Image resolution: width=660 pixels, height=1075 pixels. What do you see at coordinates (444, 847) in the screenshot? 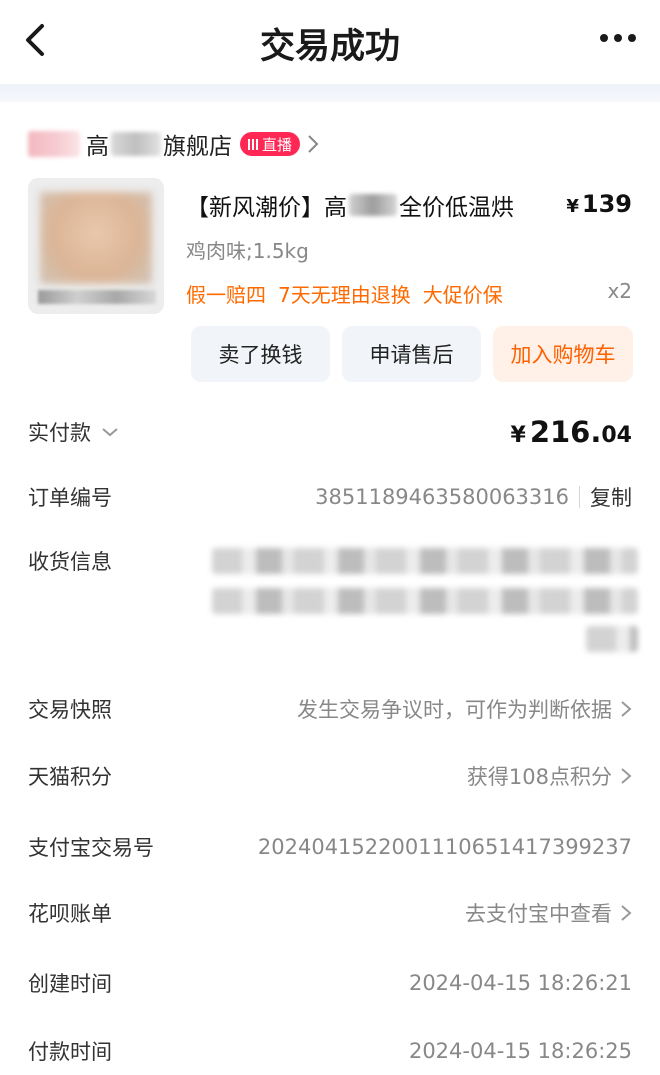
I see `alipay-trade-value: 2024041522001110651417399237` at bounding box center [444, 847].